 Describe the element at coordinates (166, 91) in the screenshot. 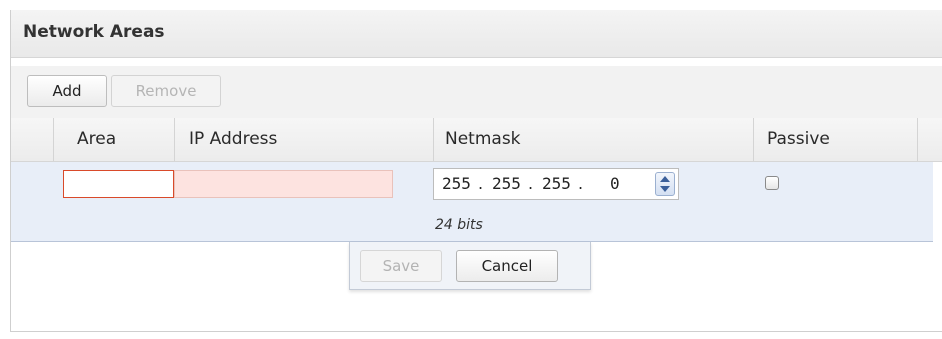

I see `remove-button: Remove` at that location.